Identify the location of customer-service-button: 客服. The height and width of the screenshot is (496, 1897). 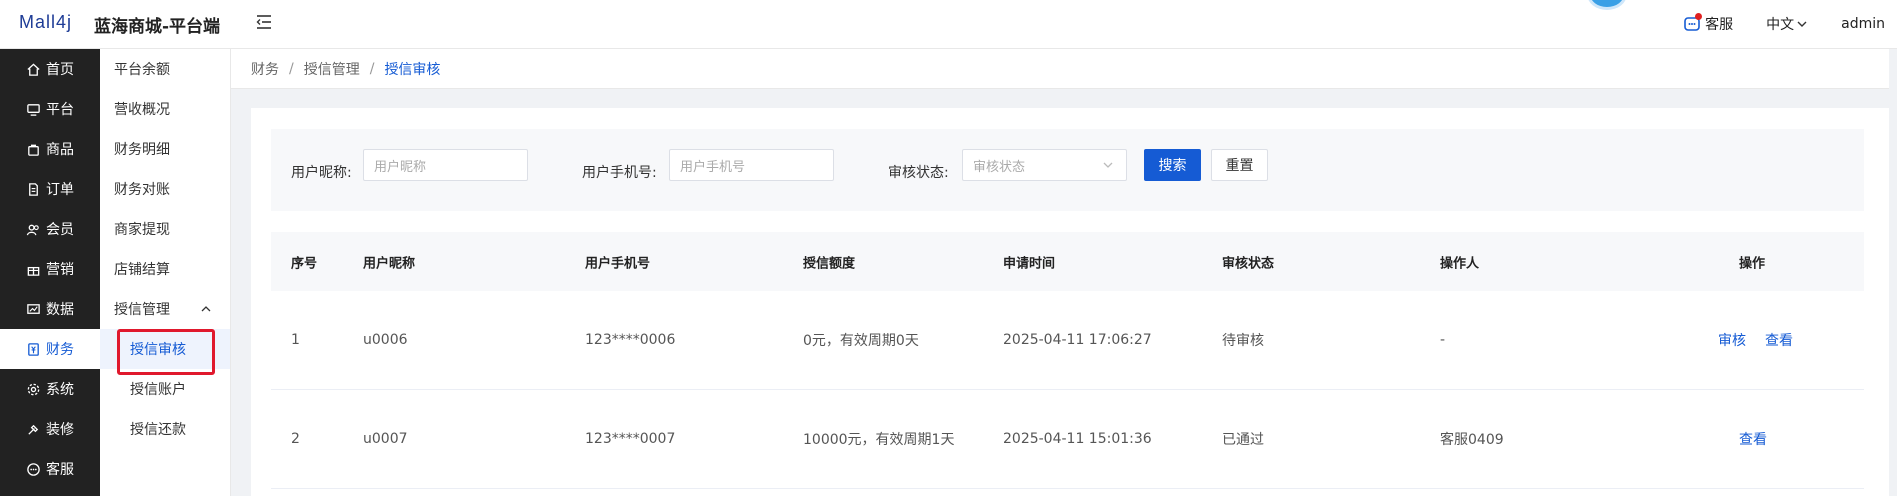
(1708, 23).